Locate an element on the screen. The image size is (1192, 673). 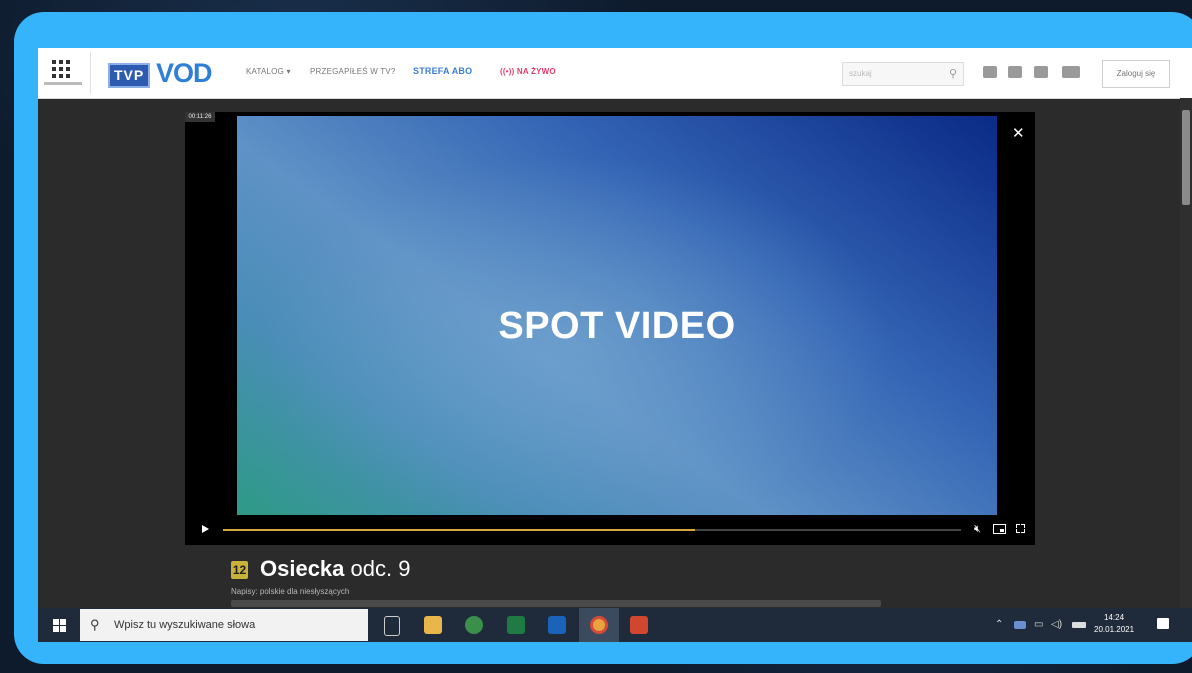
timecode: 00:11:26 is located at coordinates (200, 117).